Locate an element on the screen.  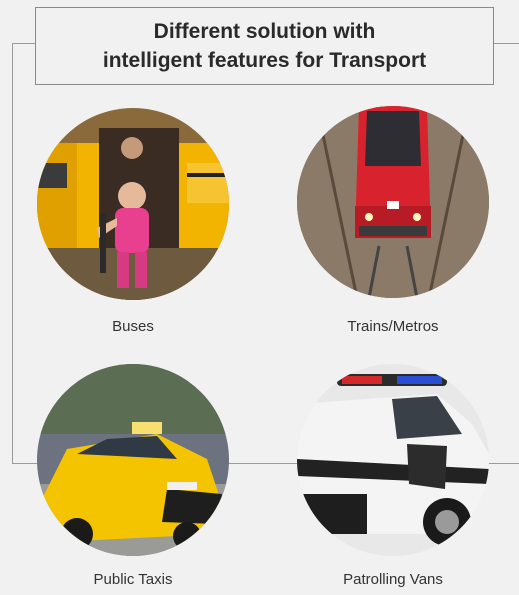
train-photo-icon is located at coordinates (393, 202).